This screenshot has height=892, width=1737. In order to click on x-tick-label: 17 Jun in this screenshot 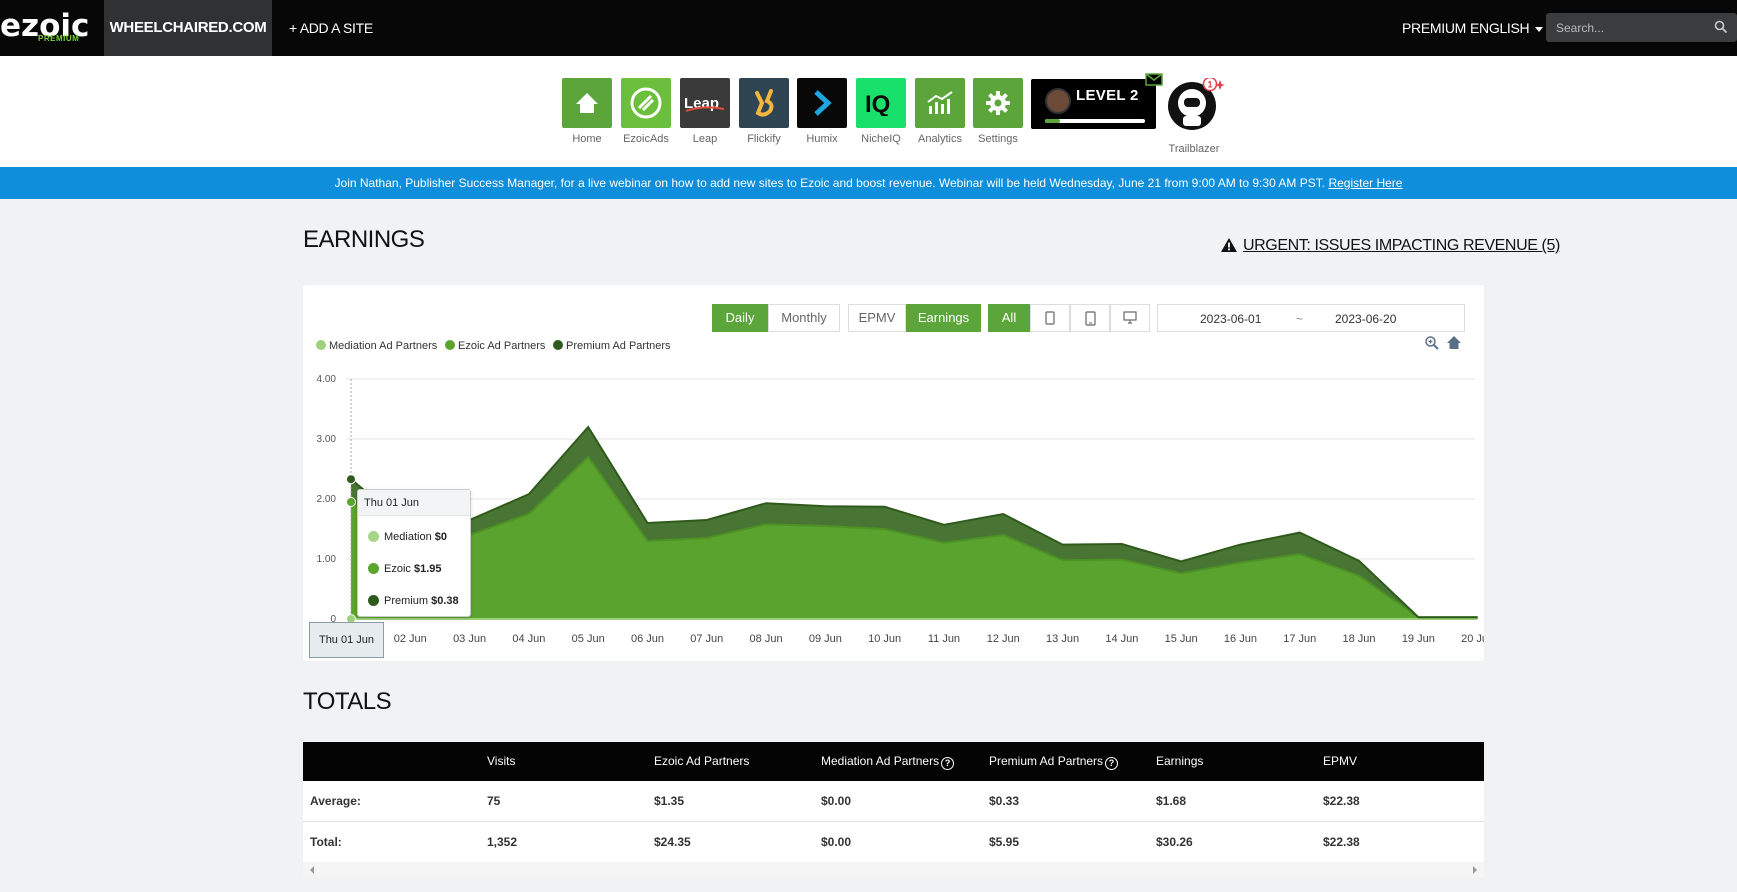, I will do `click(1299, 639)`.